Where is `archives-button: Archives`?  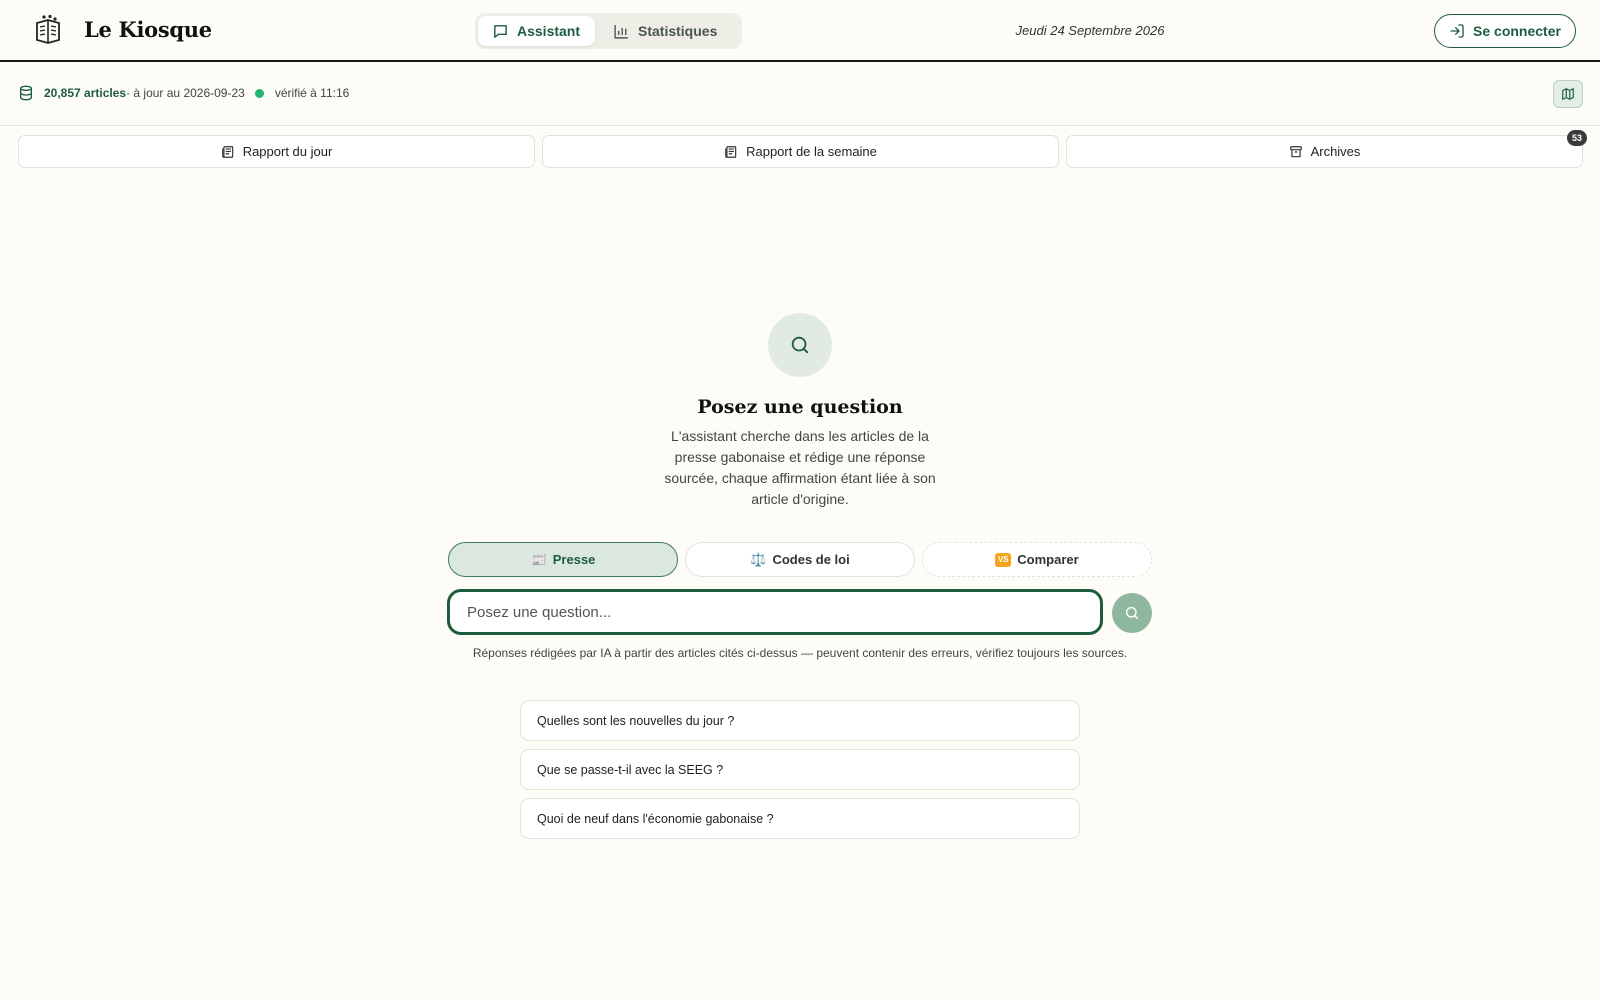
archives-button: Archives is located at coordinates (1324, 151).